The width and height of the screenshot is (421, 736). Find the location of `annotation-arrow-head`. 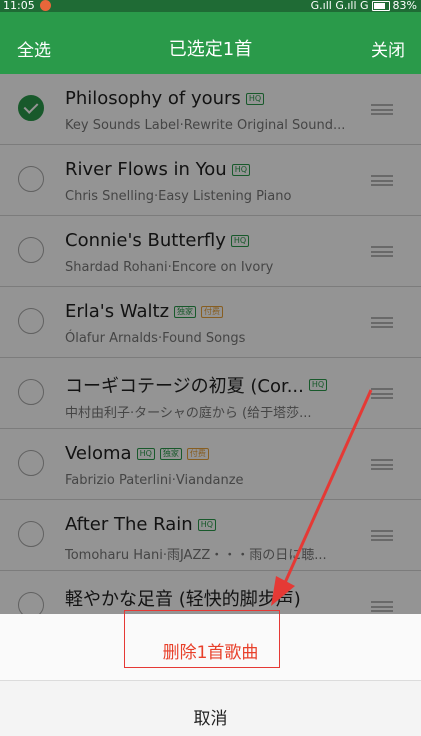

annotation-arrow-head is located at coordinates (283, 591).